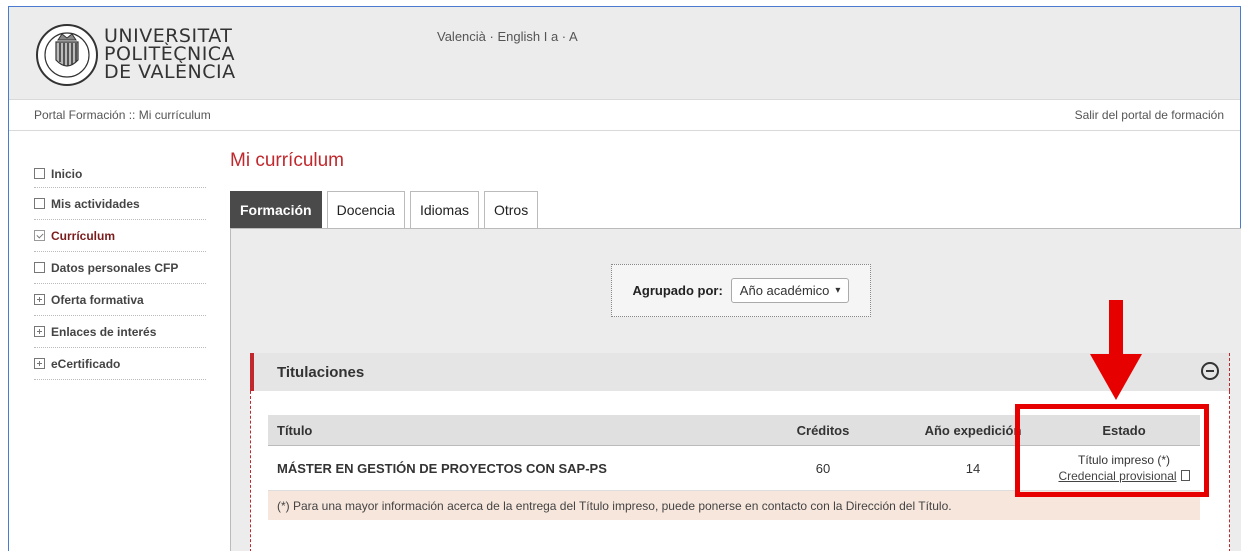 The height and width of the screenshot is (551, 1249). Describe the element at coordinates (573, 36) in the screenshot. I see `font-larger-link: A` at that location.